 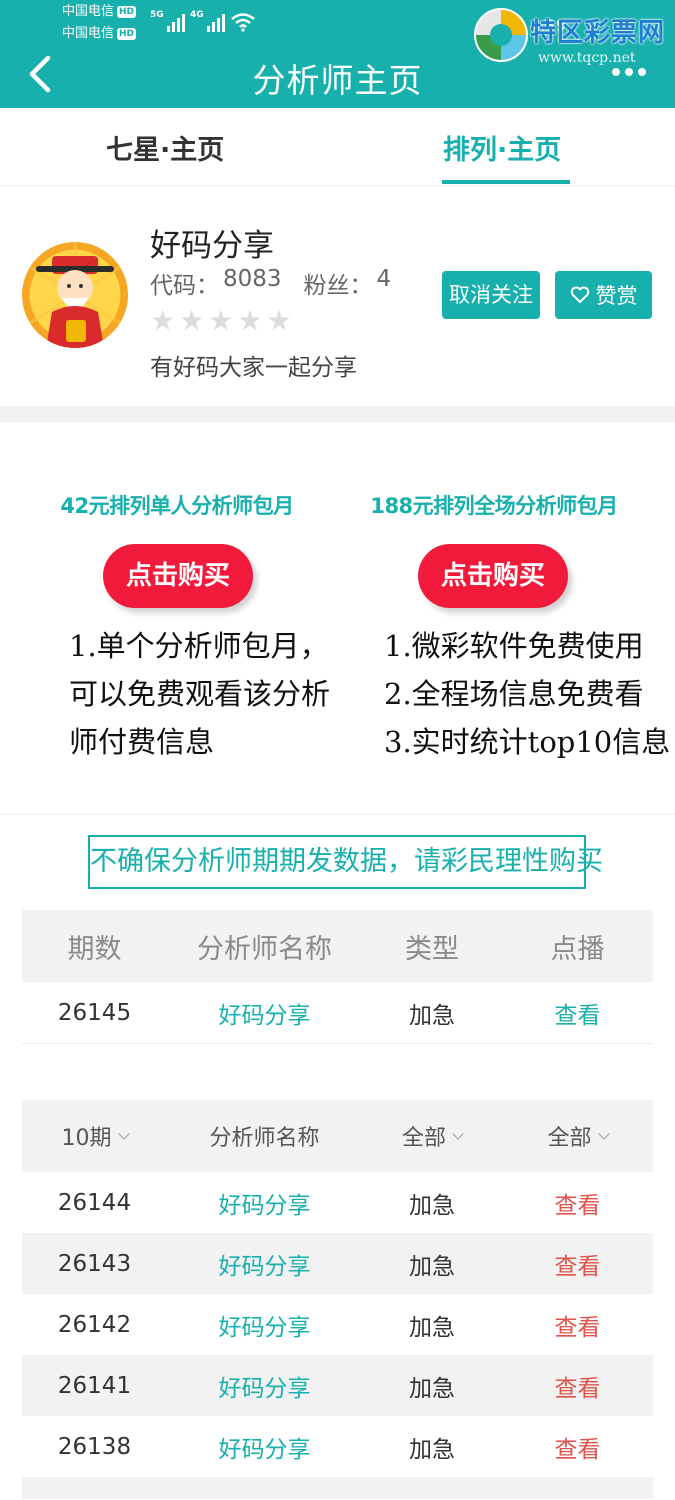 I want to click on type-filter-dropdown: 全部, so click(x=432, y=1136).